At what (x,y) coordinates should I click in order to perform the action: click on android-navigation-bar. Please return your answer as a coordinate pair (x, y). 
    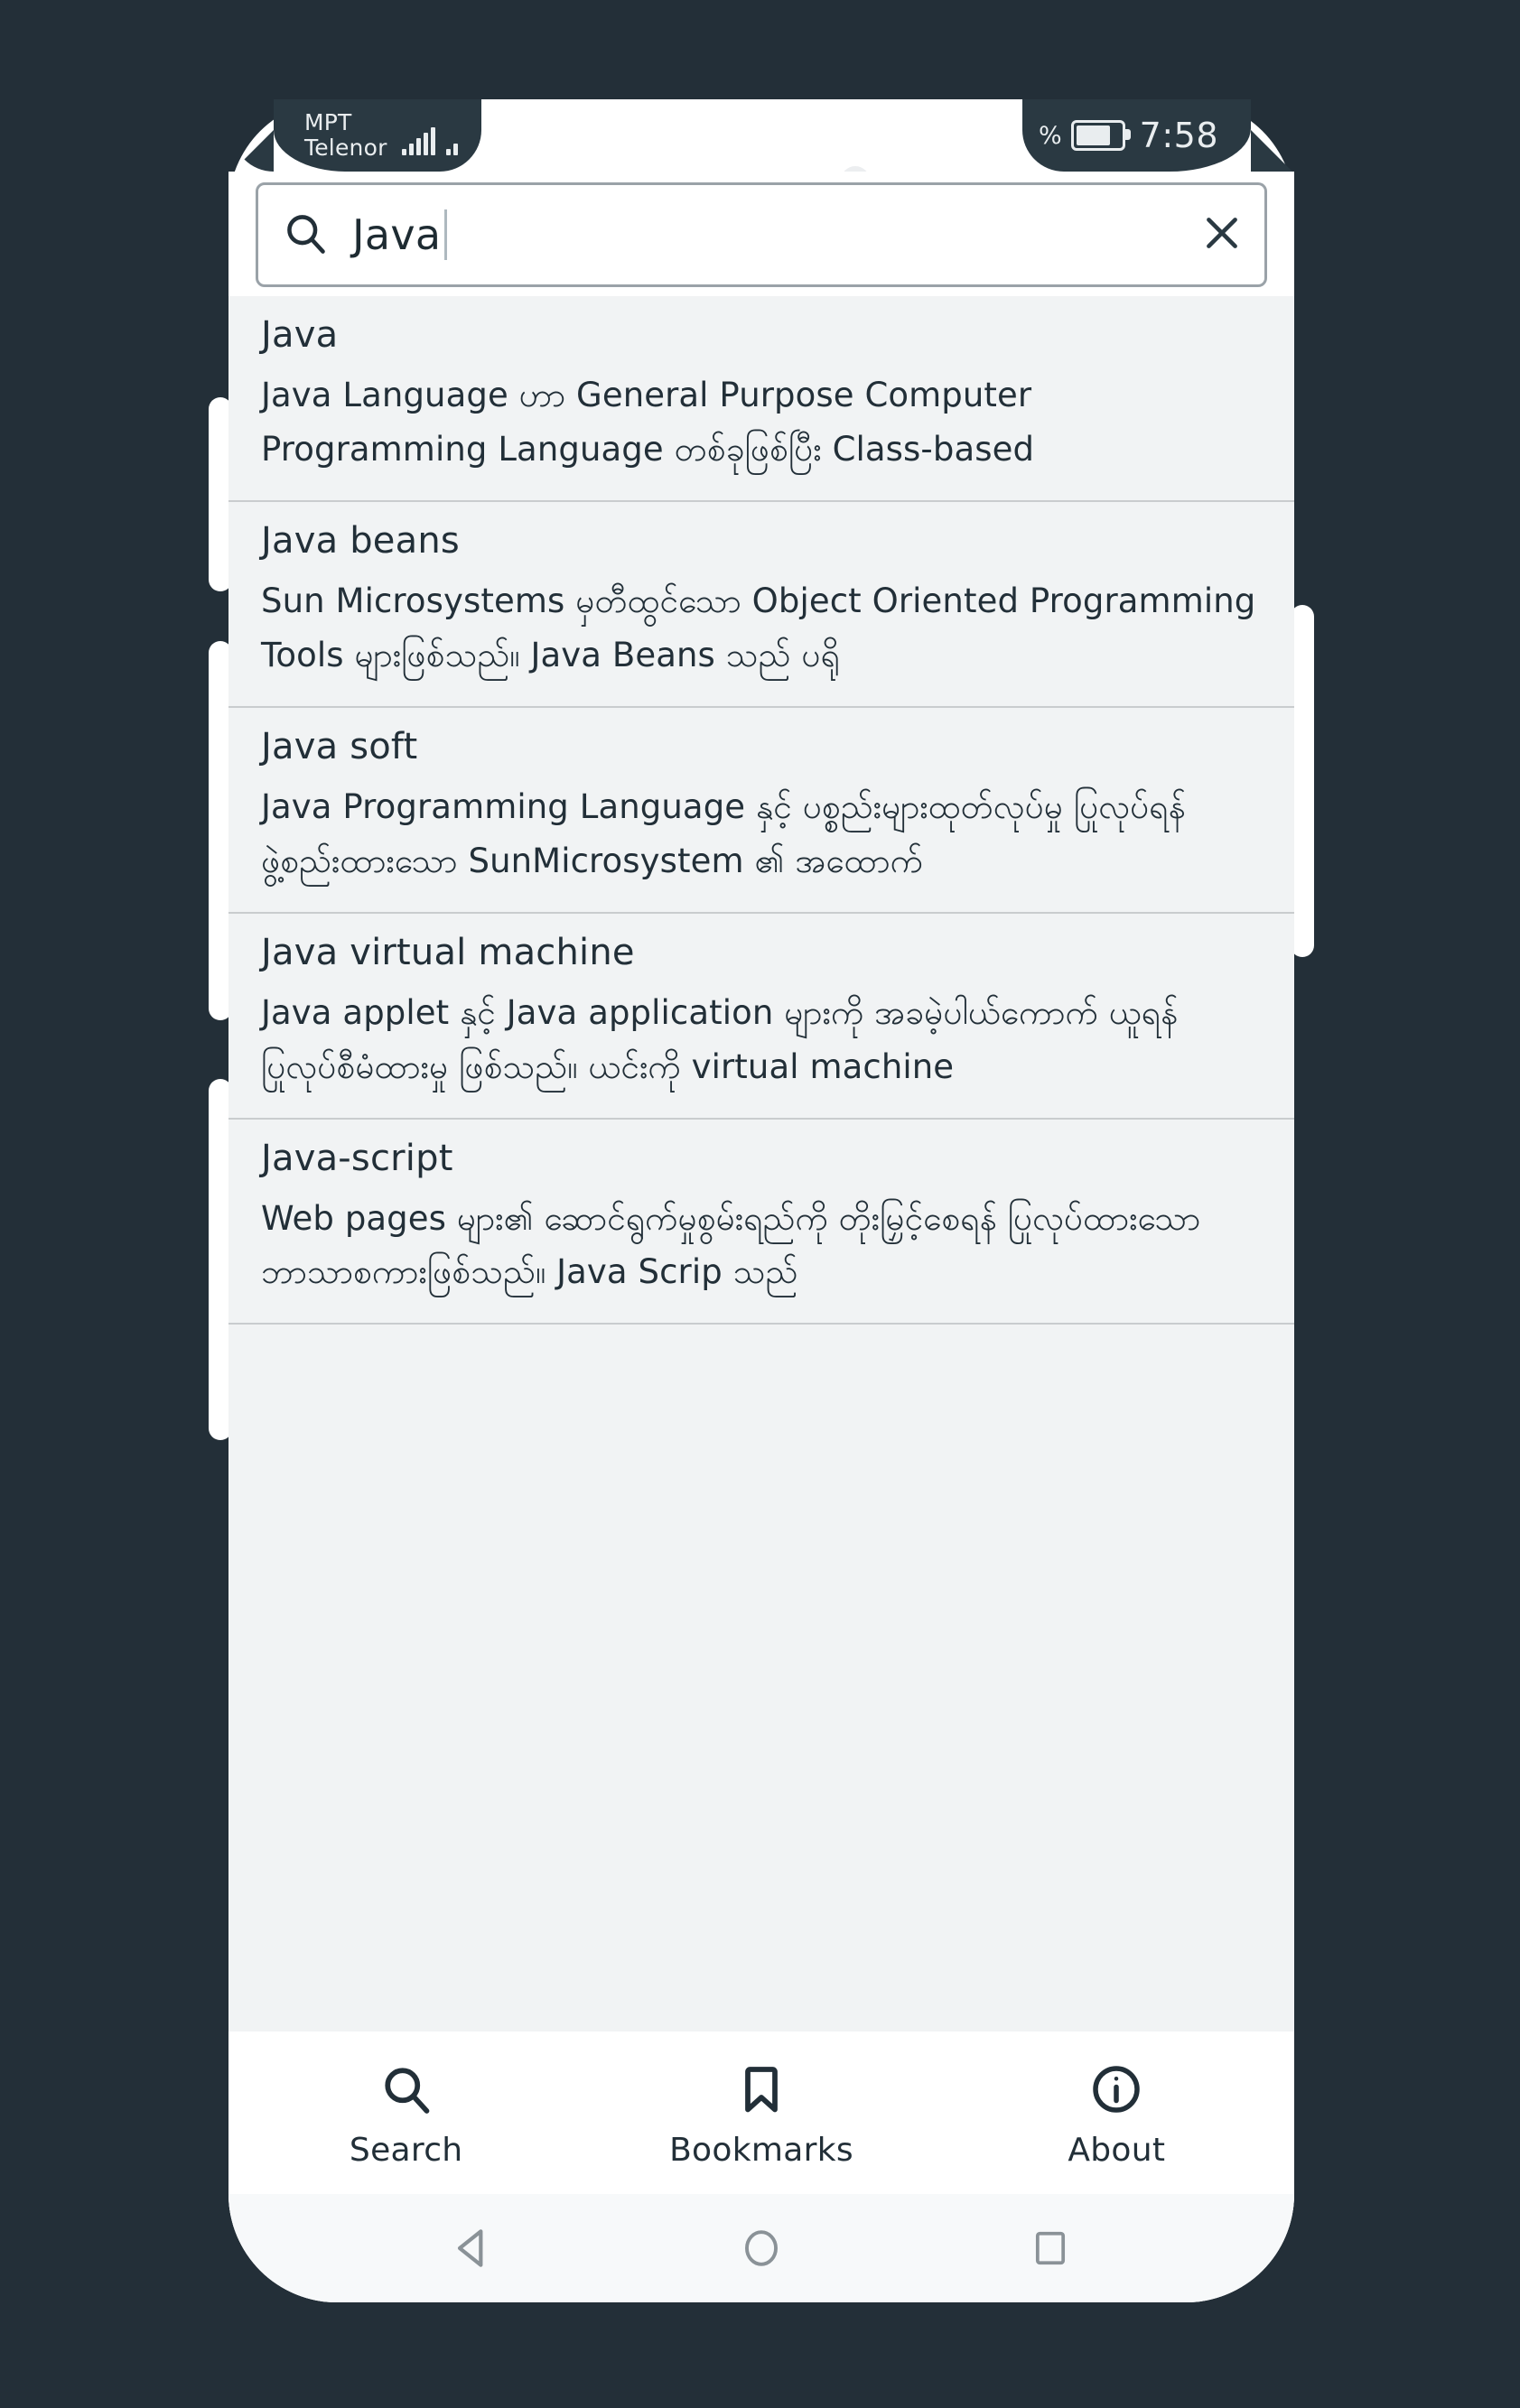
    Looking at the image, I should click on (761, 2248).